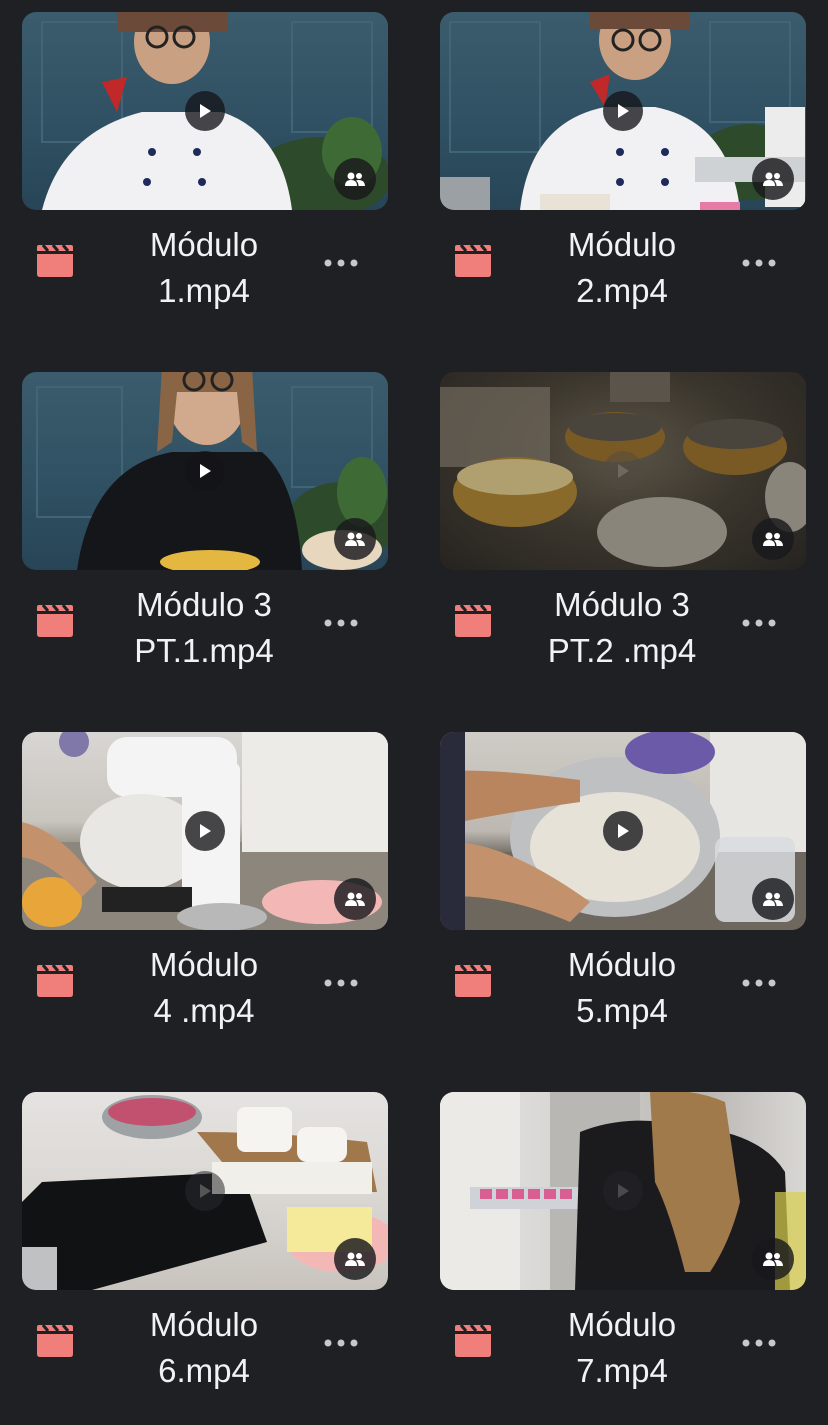 This screenshot has height=1425, width=828. What do you see at coordinates (622, 268) in the screenshot?
I see `file-name: Módulo 2.mp4` at bounding box center [622, 268].